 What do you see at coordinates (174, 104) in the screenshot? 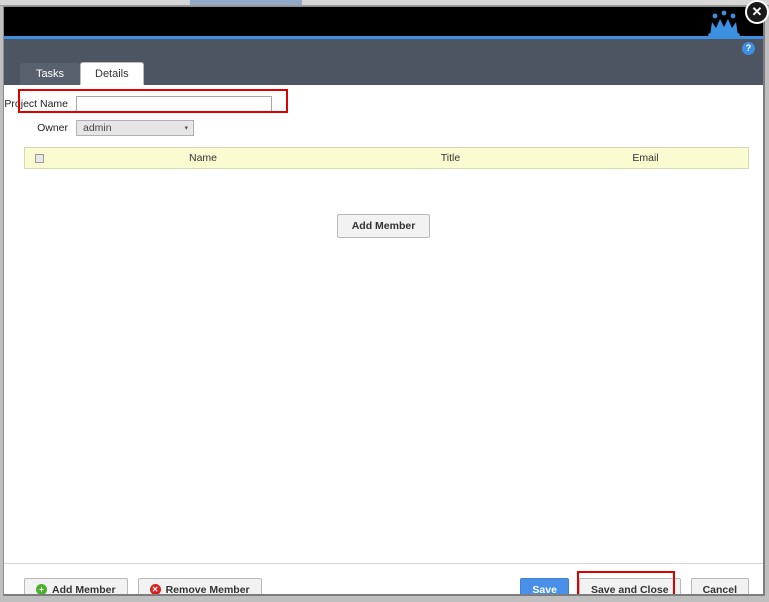
I see `project-name-input` at bounding box center [174, 104].